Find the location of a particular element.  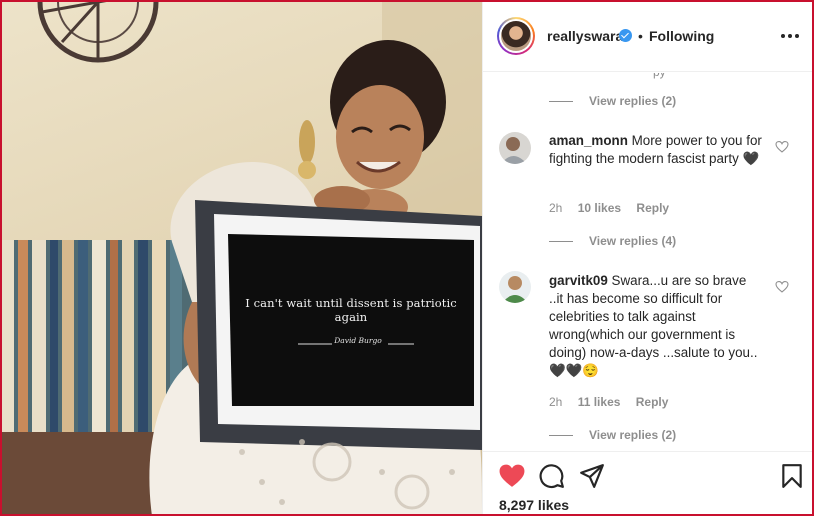

wagon-wheel-decoration is located at coordinates (98, 32).